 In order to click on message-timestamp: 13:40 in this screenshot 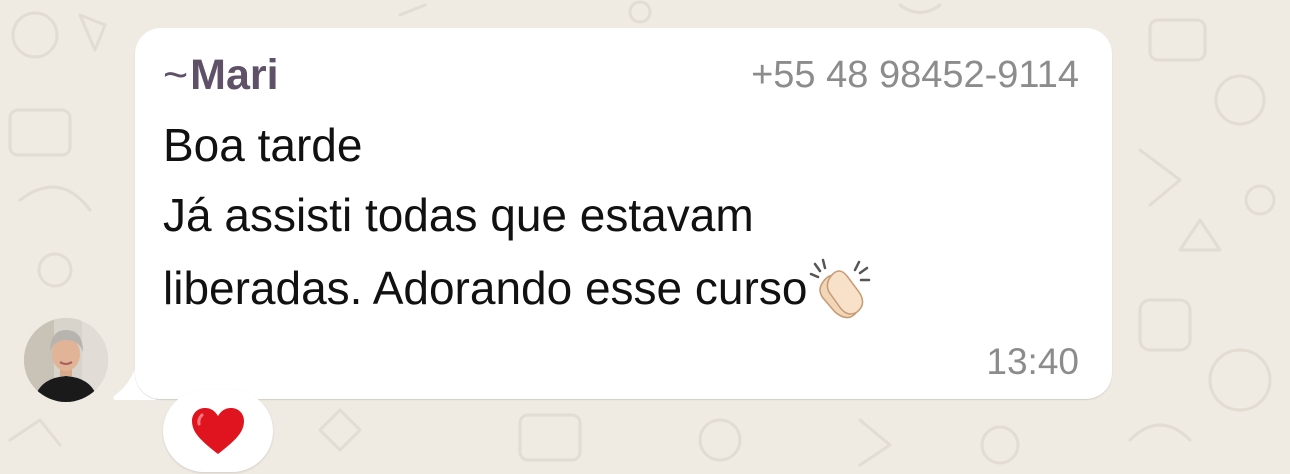, I will do `click(1032, 361)`.